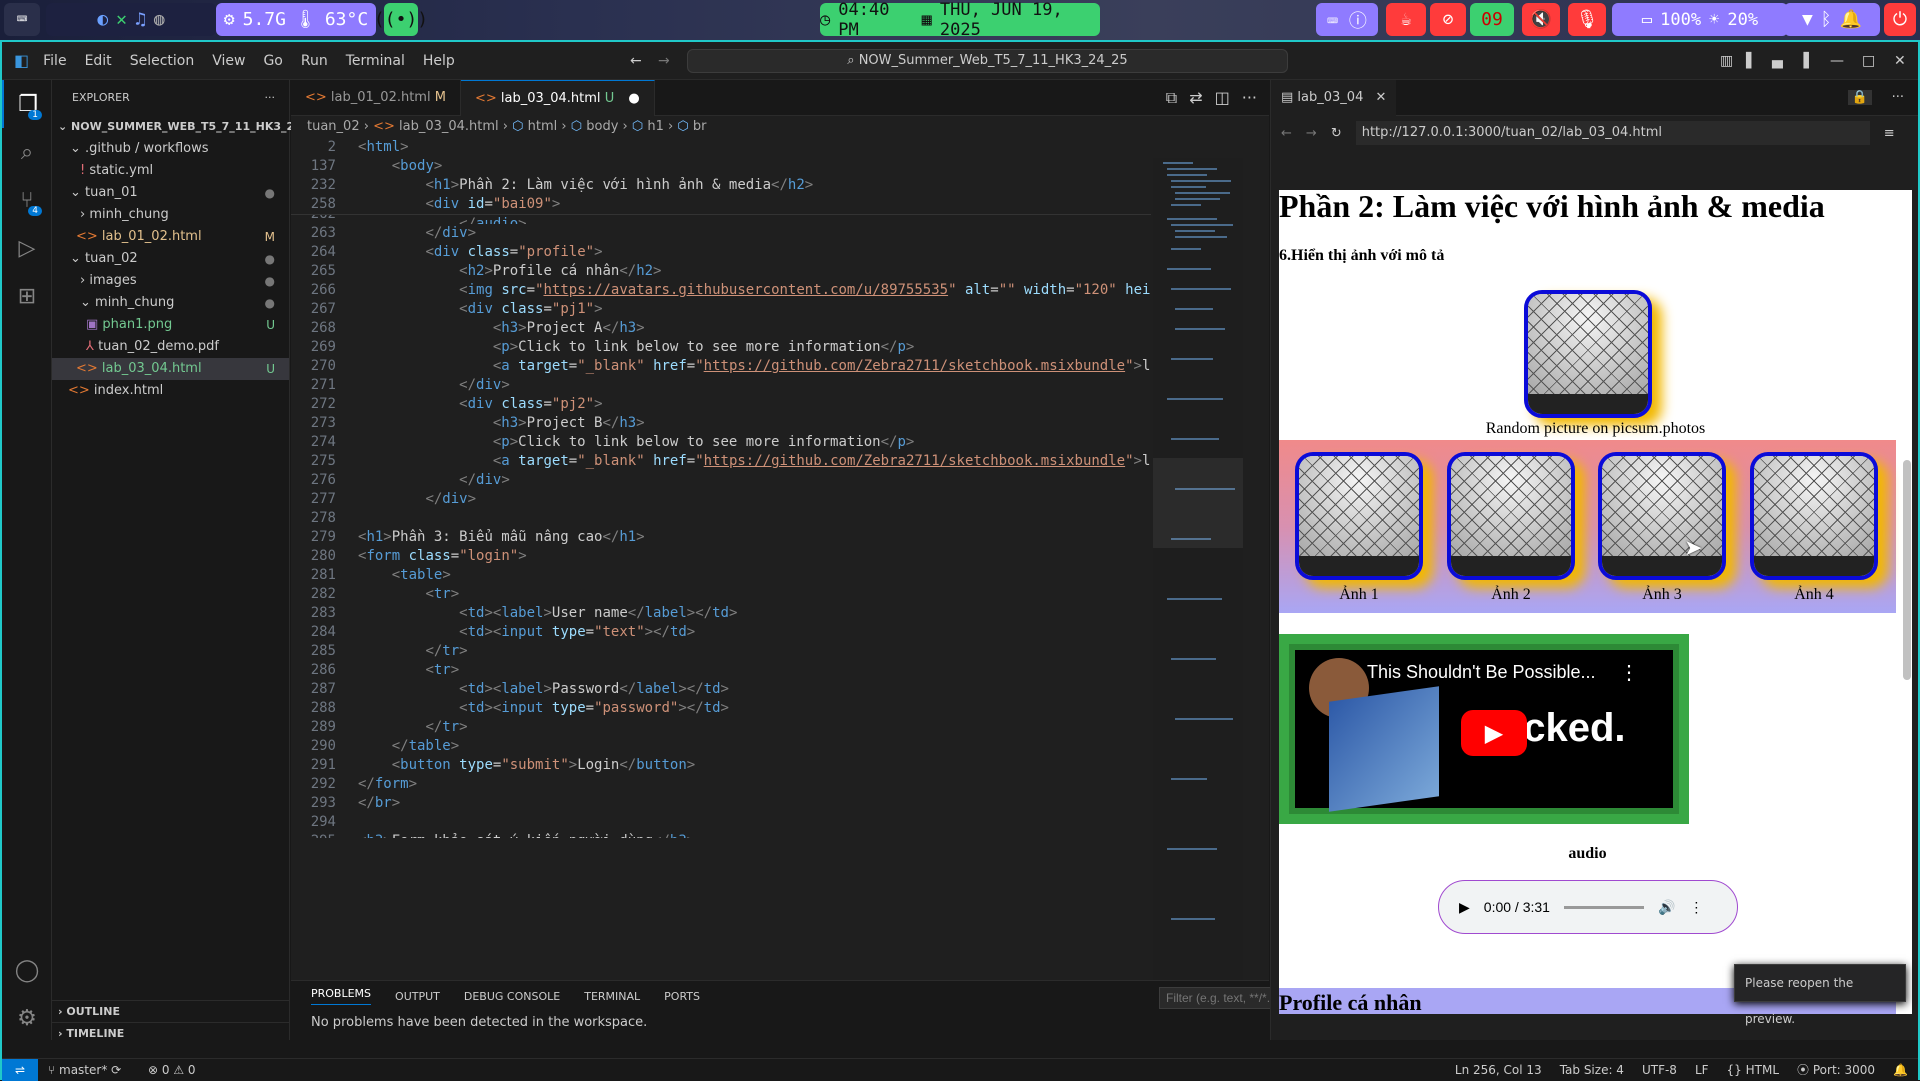 This screenshot has height=1081, width=1920. What do you see at coordinates (314, 61) in the screenshot?
I see `menu-run: Run` at bounding box center [314, 61].